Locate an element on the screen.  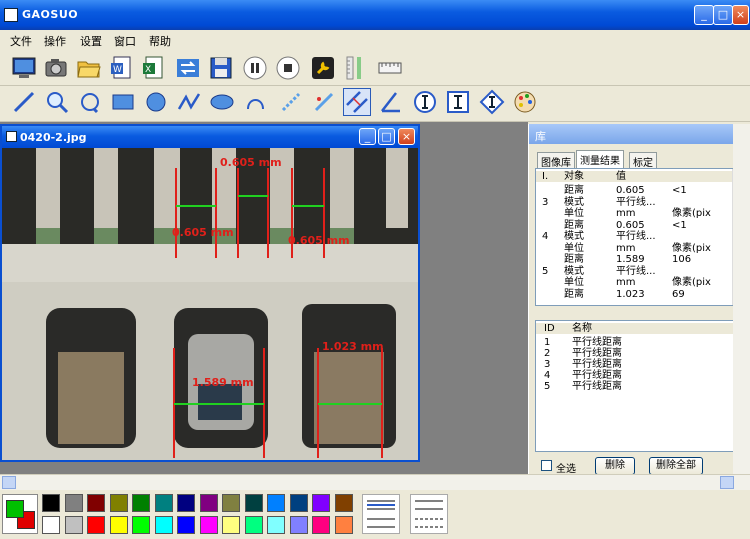
image-window-title-bar: 0420-2.jpg _ □ × is located at coordinates (210, 137).